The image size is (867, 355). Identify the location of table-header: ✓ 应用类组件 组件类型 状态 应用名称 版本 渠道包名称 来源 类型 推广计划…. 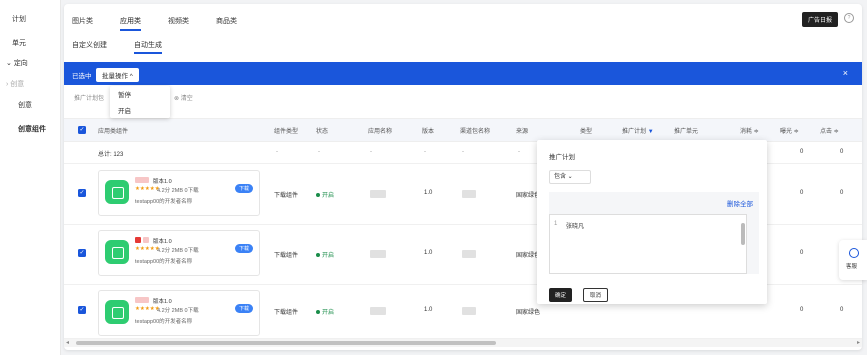
(463, 130).